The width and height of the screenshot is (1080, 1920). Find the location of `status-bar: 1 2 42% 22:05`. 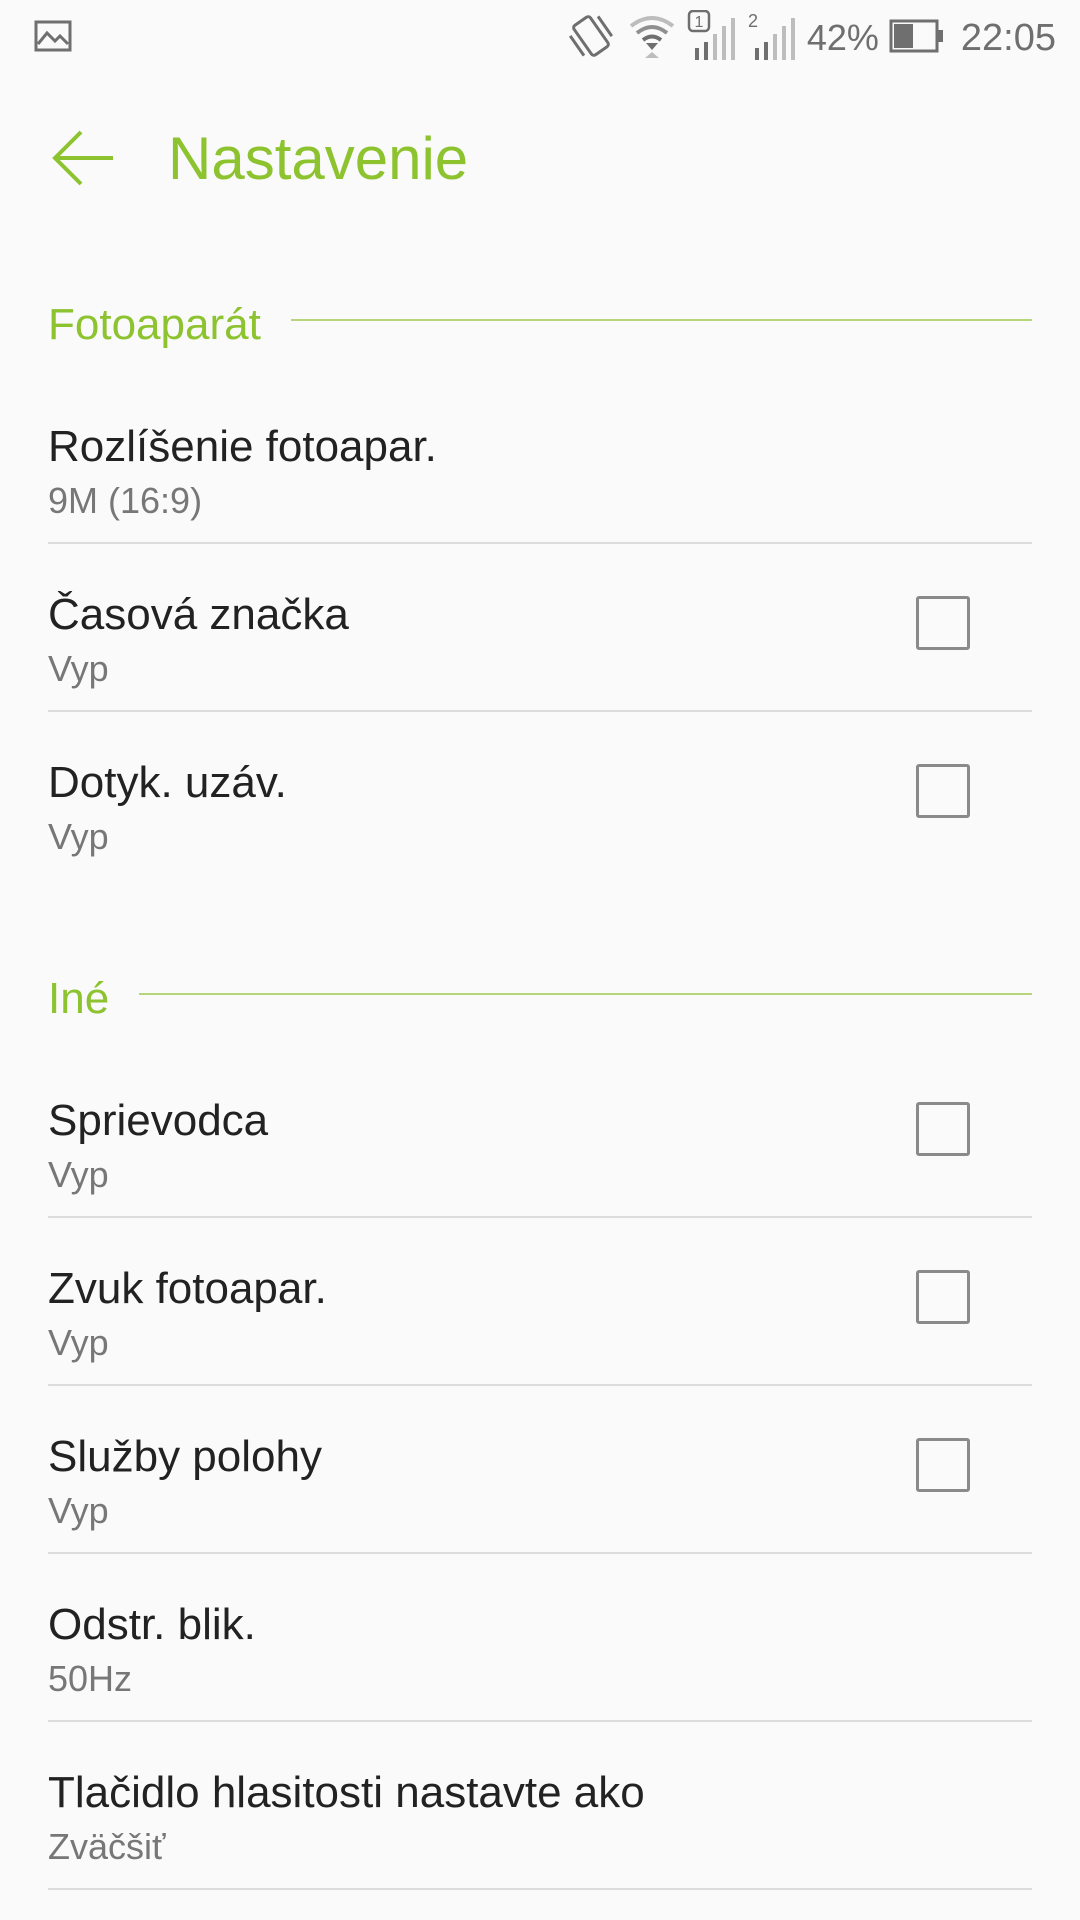

status-bar: 1 2 42% 22:05 is located at coordinates (540, 38).